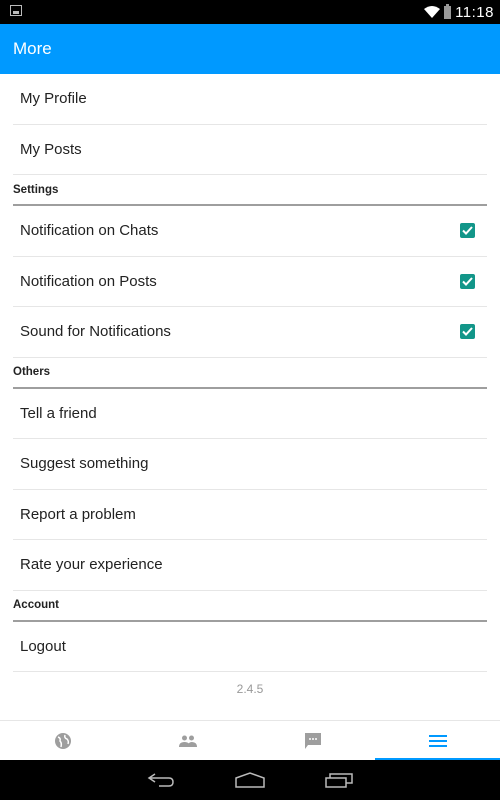  What do you see at coordinates (36, 189) in the screenshot?
I see `section-title: Settings` at bounding box center [36, 189].